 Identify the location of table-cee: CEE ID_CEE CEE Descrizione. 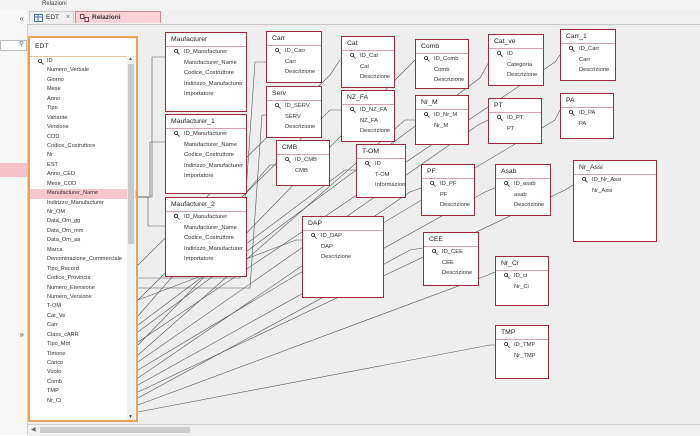
(451, 259).